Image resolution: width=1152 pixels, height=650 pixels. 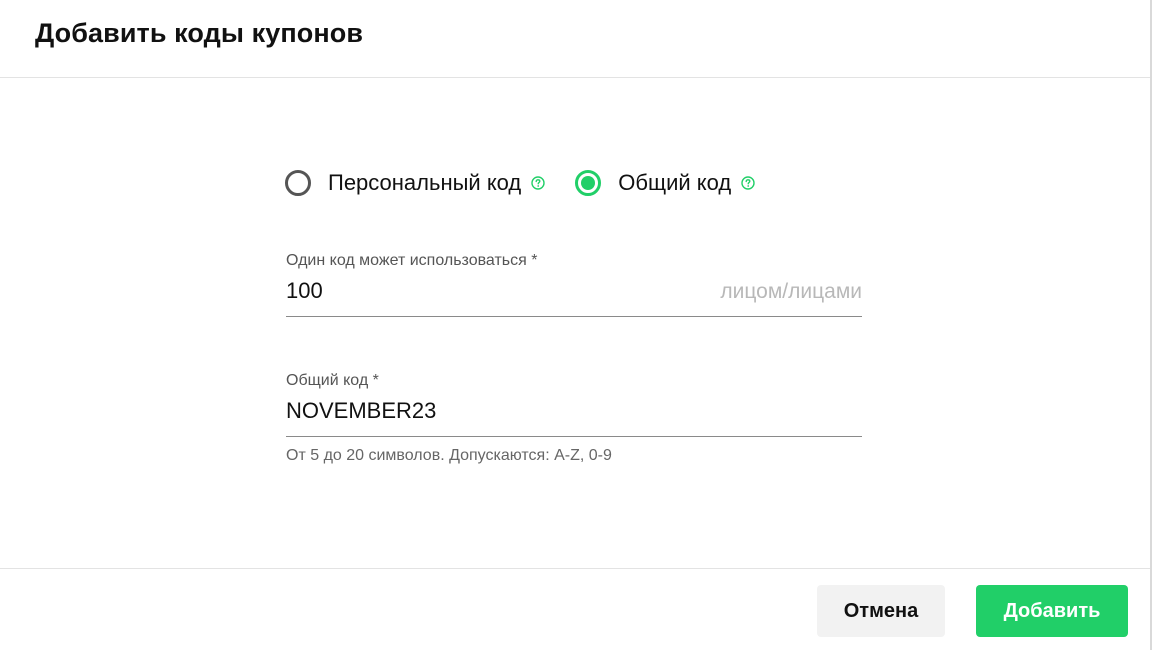 What do you see at coordinates (1052, 611) in the screenshot?
I see `add-button: Добавить` at bounding box center [1052, 611].